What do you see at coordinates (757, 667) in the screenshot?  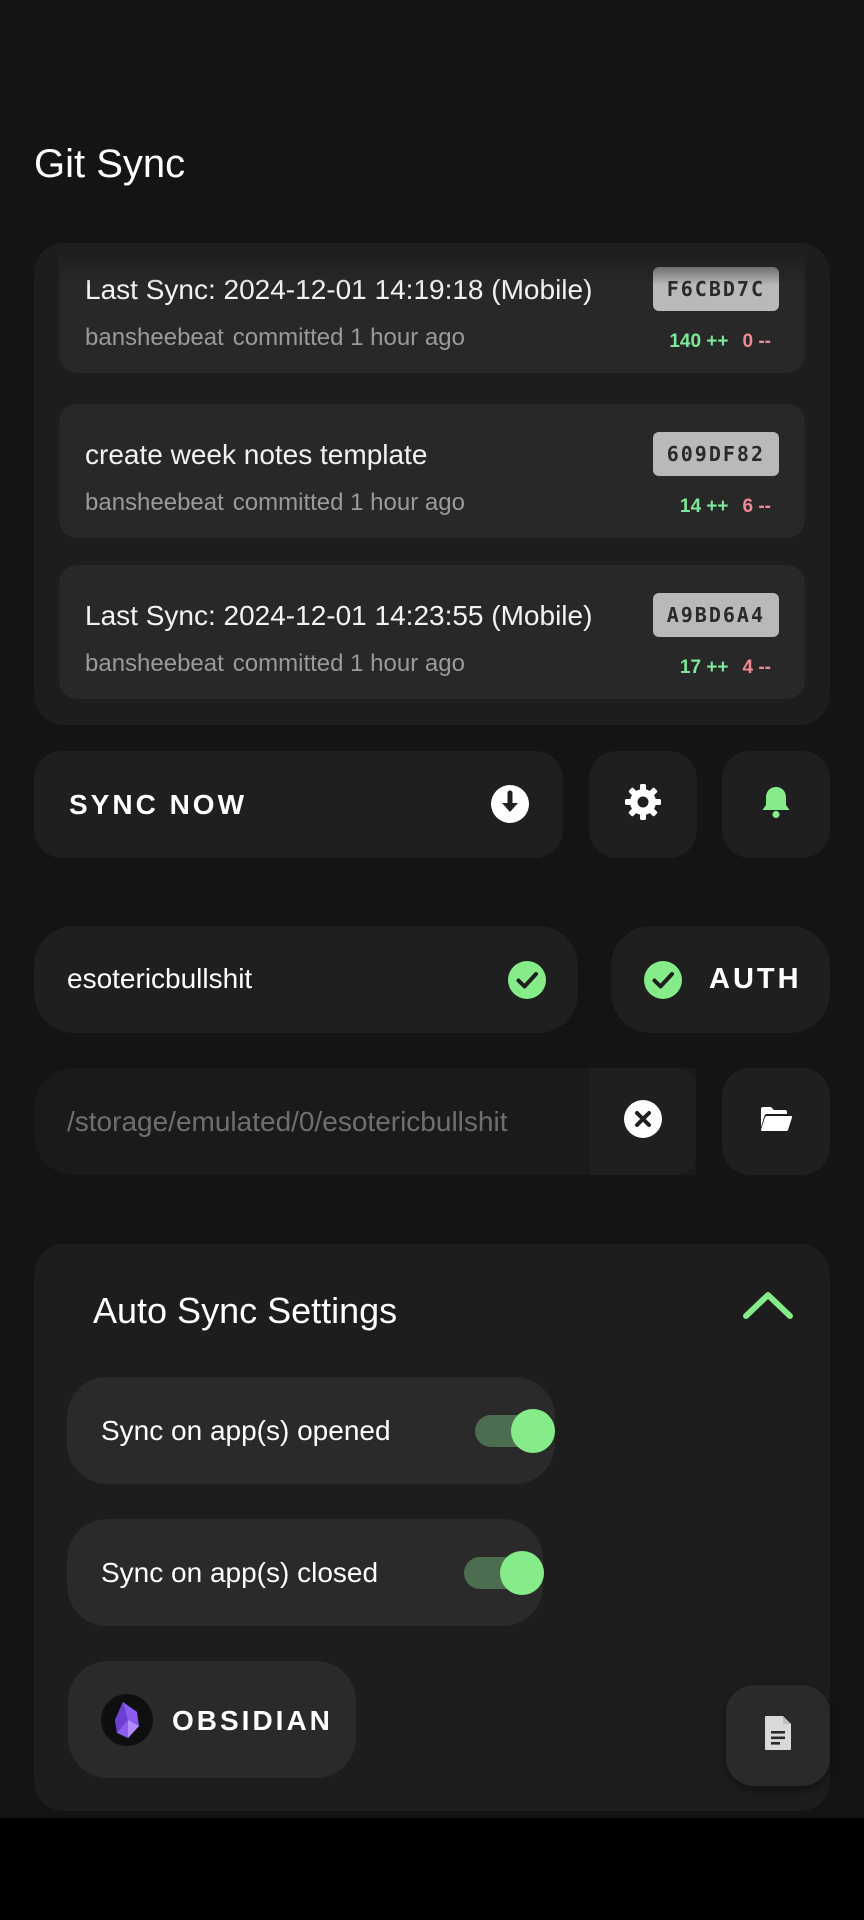 I see `commit-deletions: 4 --` at bounding box center [757, 667].